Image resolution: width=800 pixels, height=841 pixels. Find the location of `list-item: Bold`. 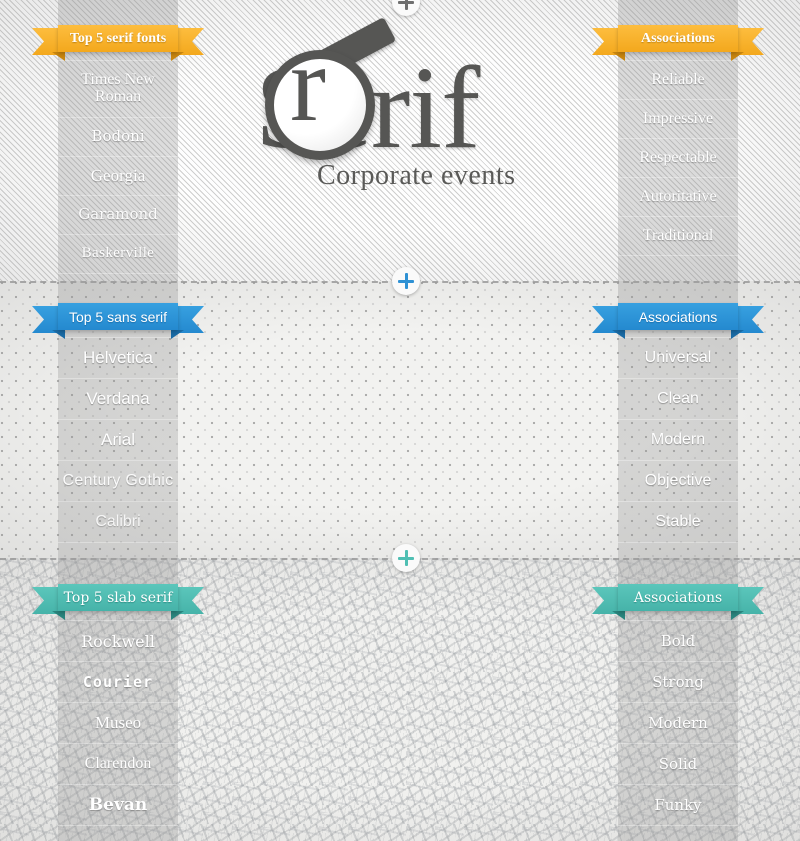

list-item: Bold is located at coordinates (678, 641).